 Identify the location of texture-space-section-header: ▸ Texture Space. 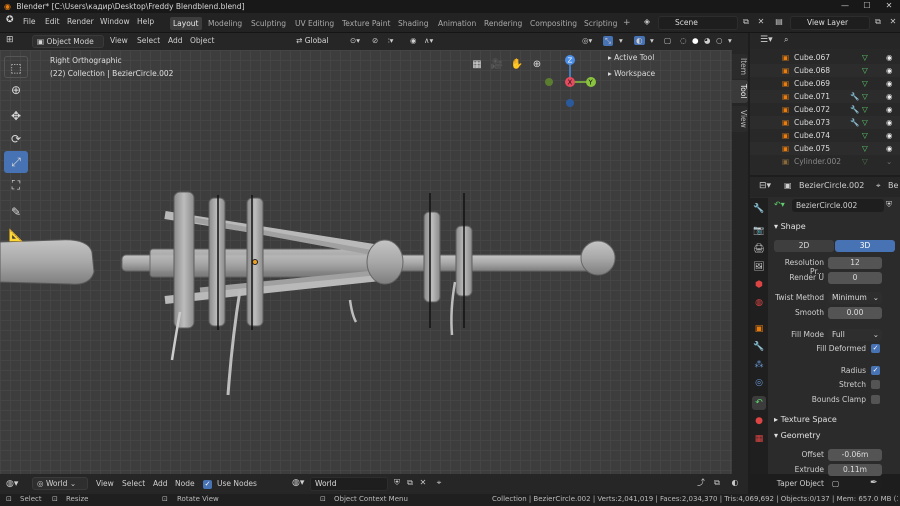
(805, 419).